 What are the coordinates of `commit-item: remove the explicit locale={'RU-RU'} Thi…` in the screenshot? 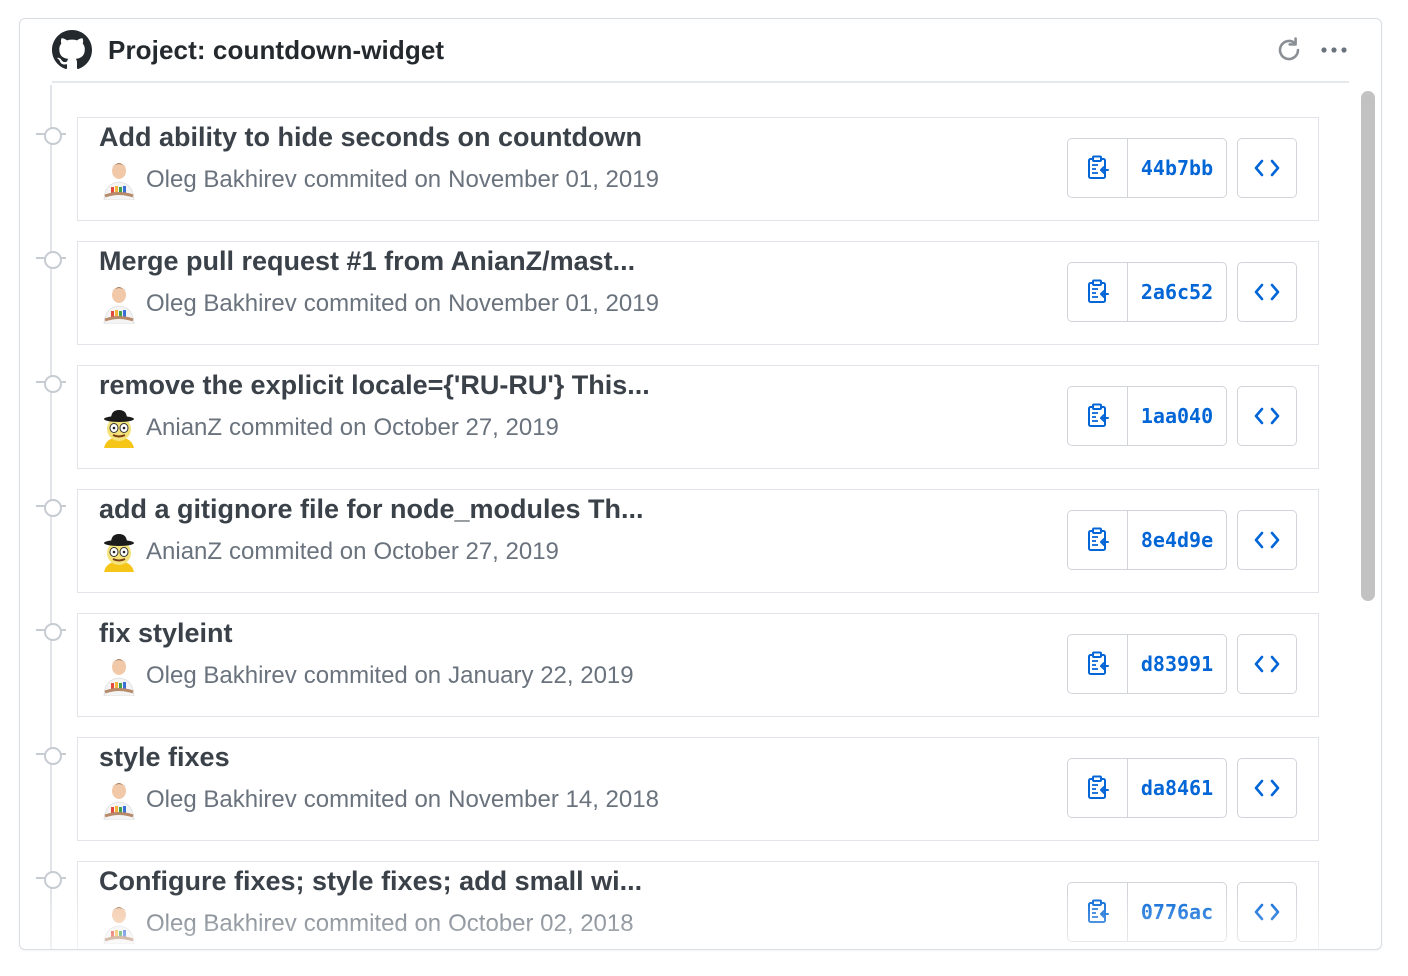 It's located at (698, 417).